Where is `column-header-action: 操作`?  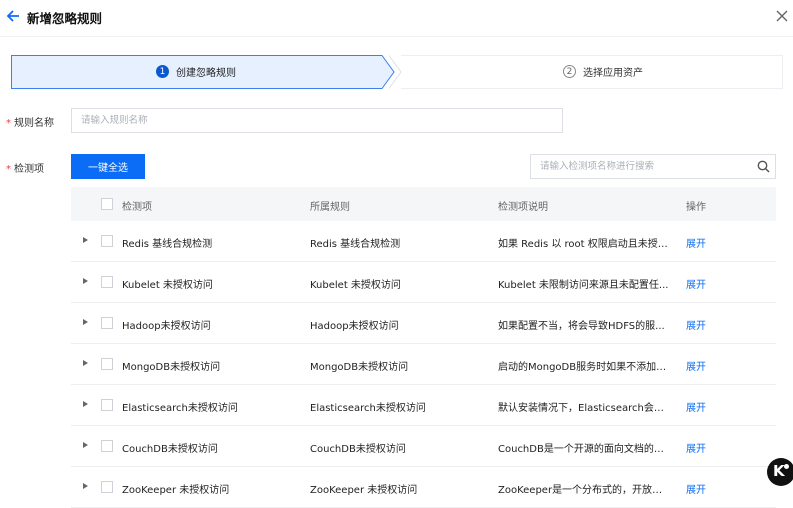 column-header-action: 操作 is located at coordinates (696, 207).